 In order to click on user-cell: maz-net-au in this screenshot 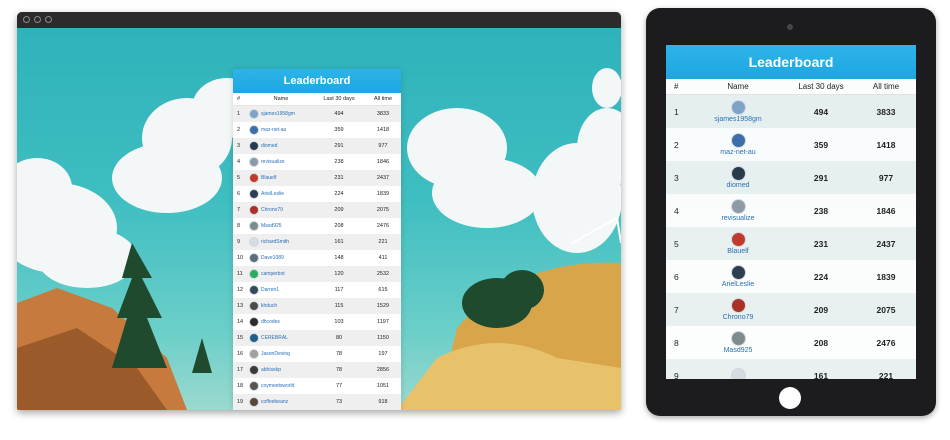, I will do `click(738, 144)`.